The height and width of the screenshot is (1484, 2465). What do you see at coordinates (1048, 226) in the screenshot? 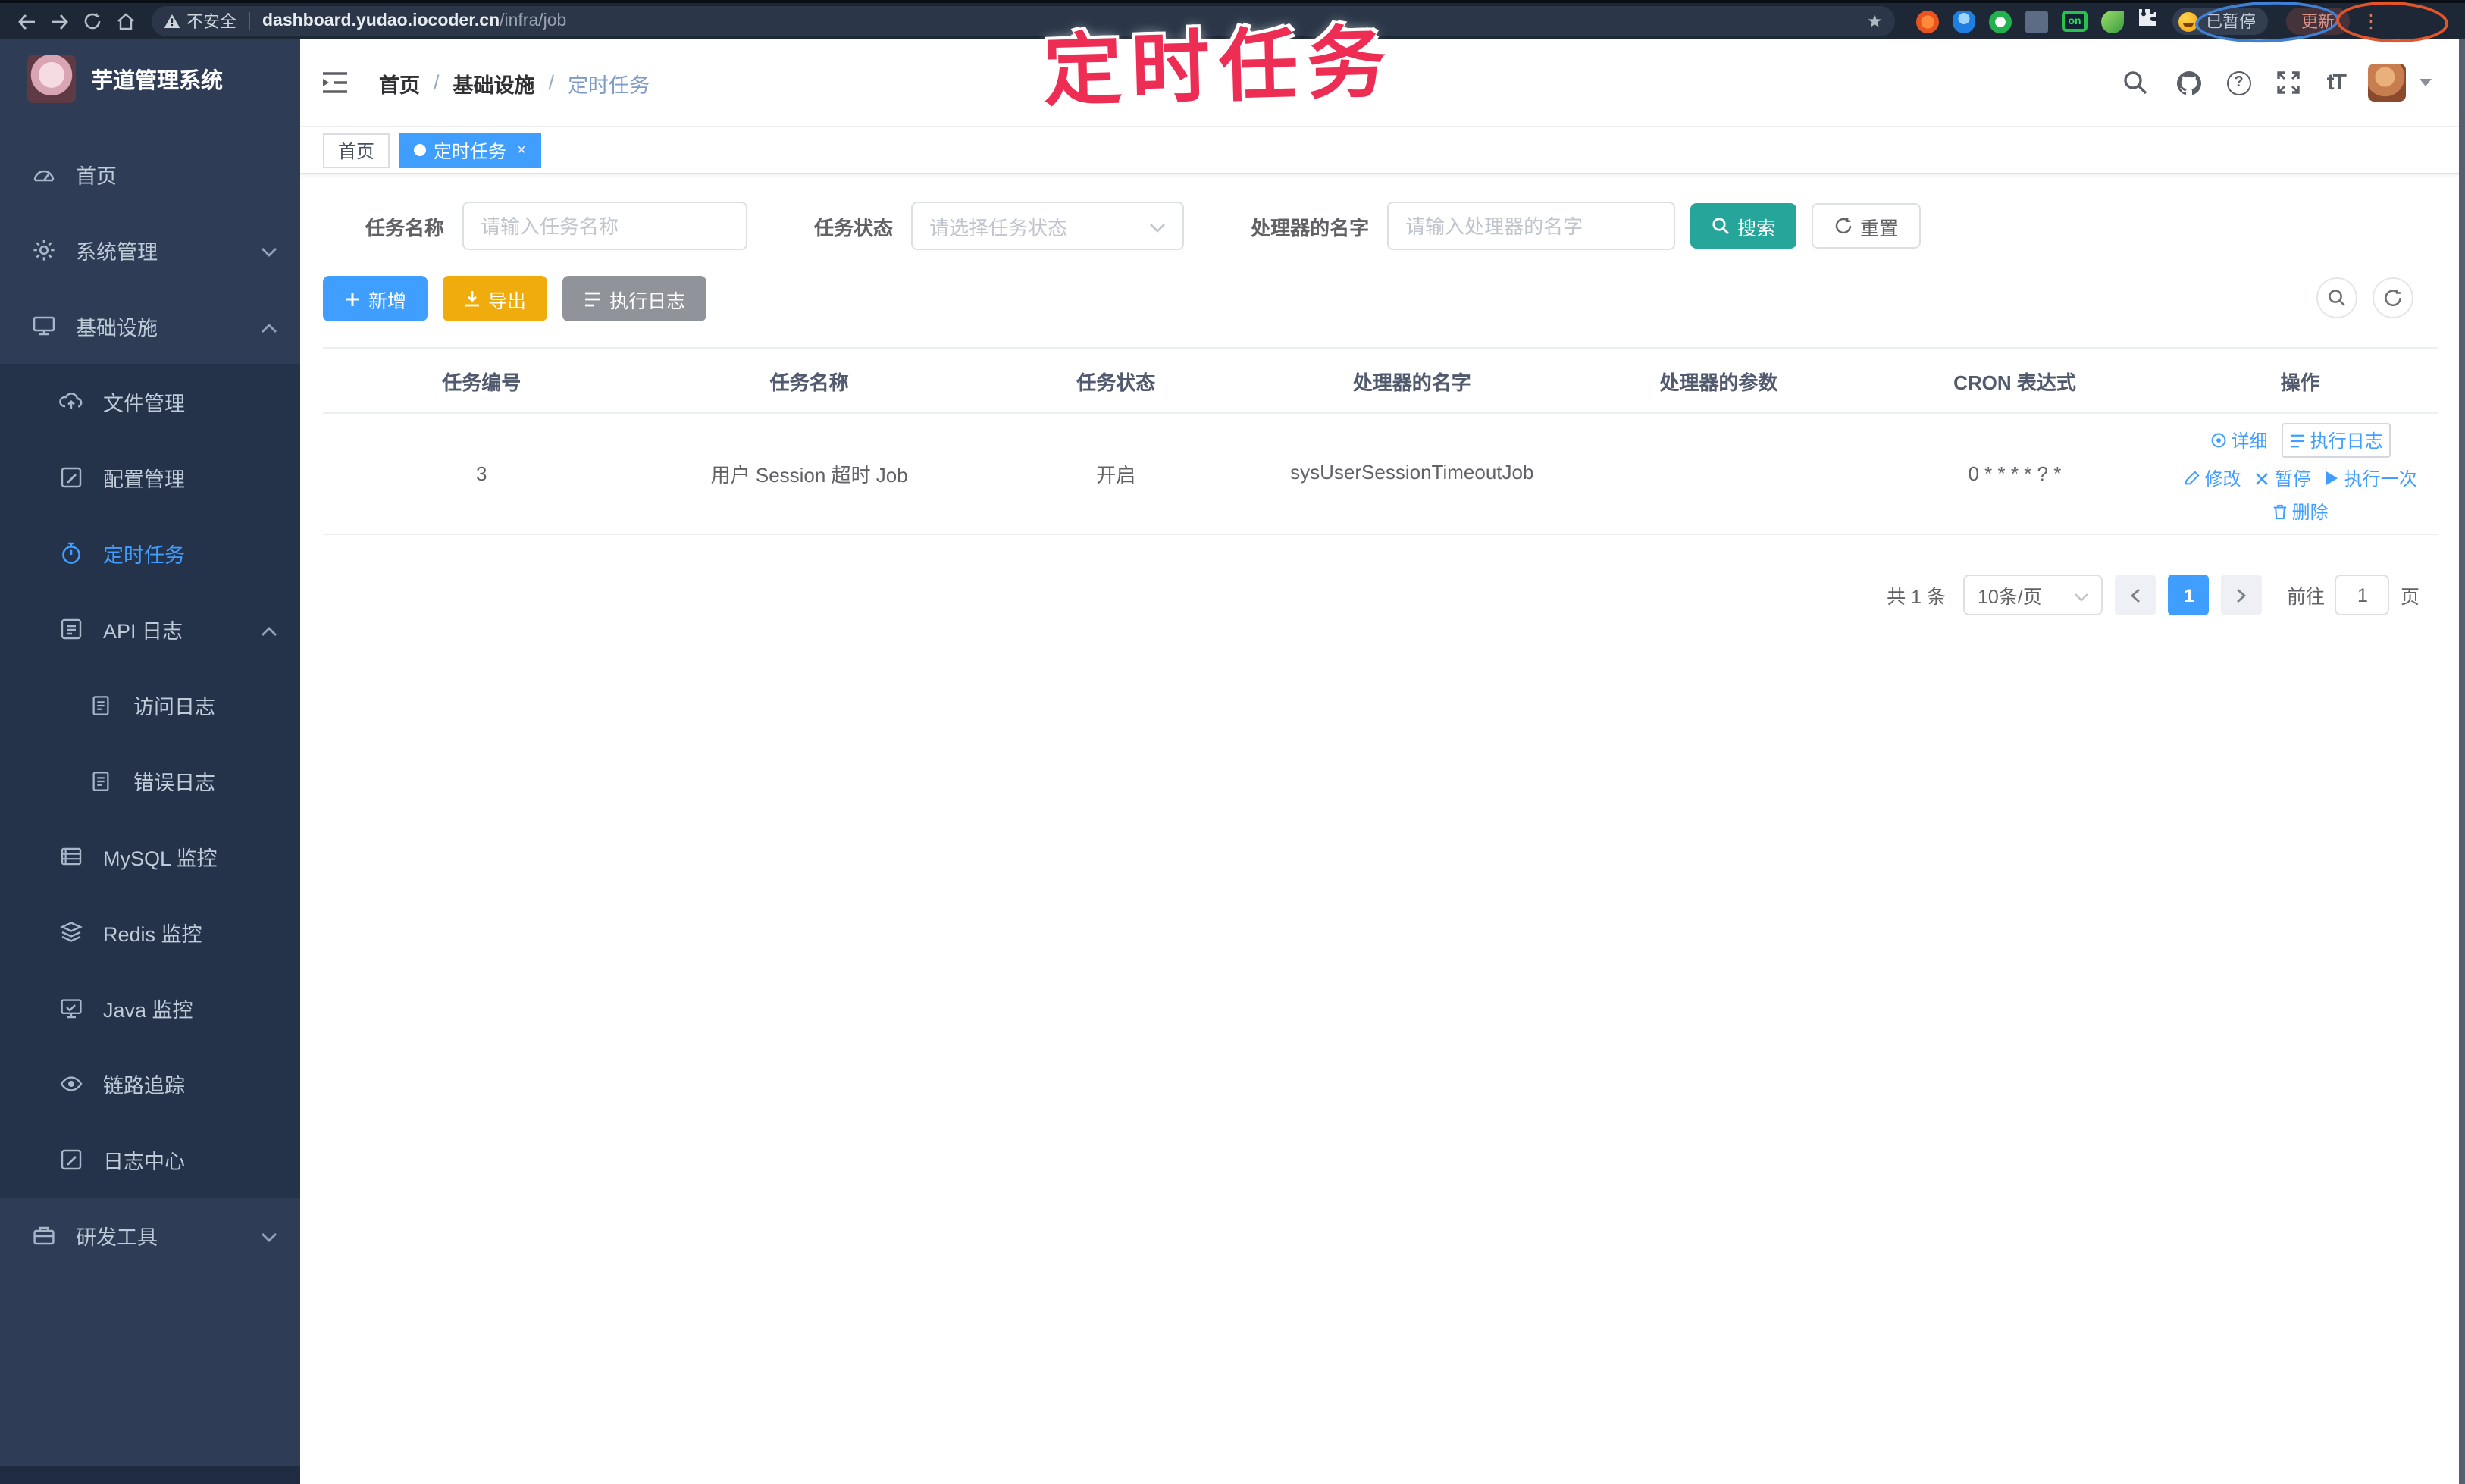
I see `job-status-select: 请选择任务状态` at bounding box center [1048, 226].